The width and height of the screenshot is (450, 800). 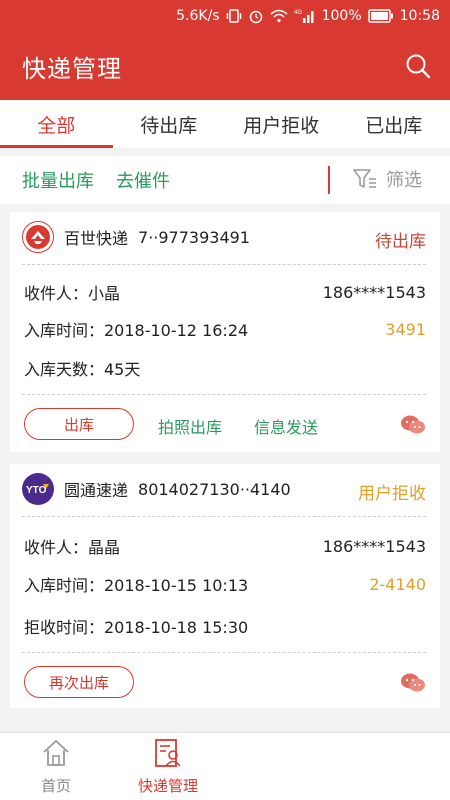 What do you see at coordinates (419, 16) in the screenshot?
I see `clock: 10:58` at bounding box center [419, 16].